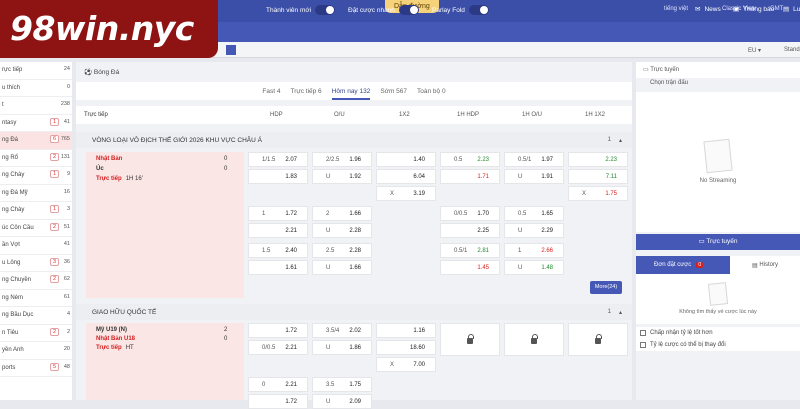  Describe the element at coordinates (342, 330) in the screenshot. I see `odds-cell: 3.5/4 2.02` at that location.